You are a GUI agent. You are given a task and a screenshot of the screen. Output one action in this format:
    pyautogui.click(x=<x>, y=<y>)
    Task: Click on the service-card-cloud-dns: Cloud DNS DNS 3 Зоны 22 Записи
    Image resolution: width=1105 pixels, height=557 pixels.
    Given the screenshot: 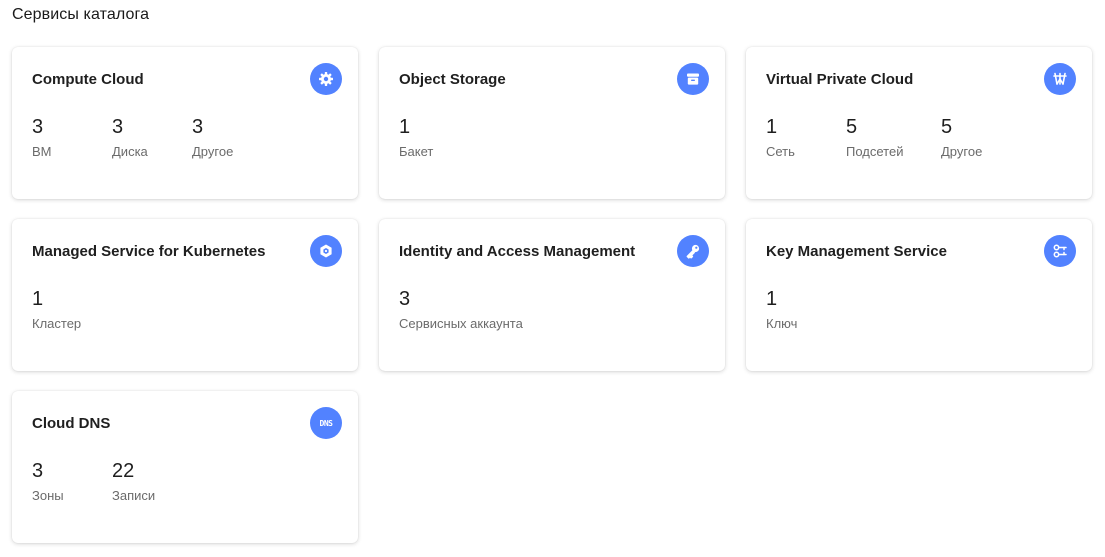 What is the action you would take?
    pyautogui.click(x=185, y=467)
    